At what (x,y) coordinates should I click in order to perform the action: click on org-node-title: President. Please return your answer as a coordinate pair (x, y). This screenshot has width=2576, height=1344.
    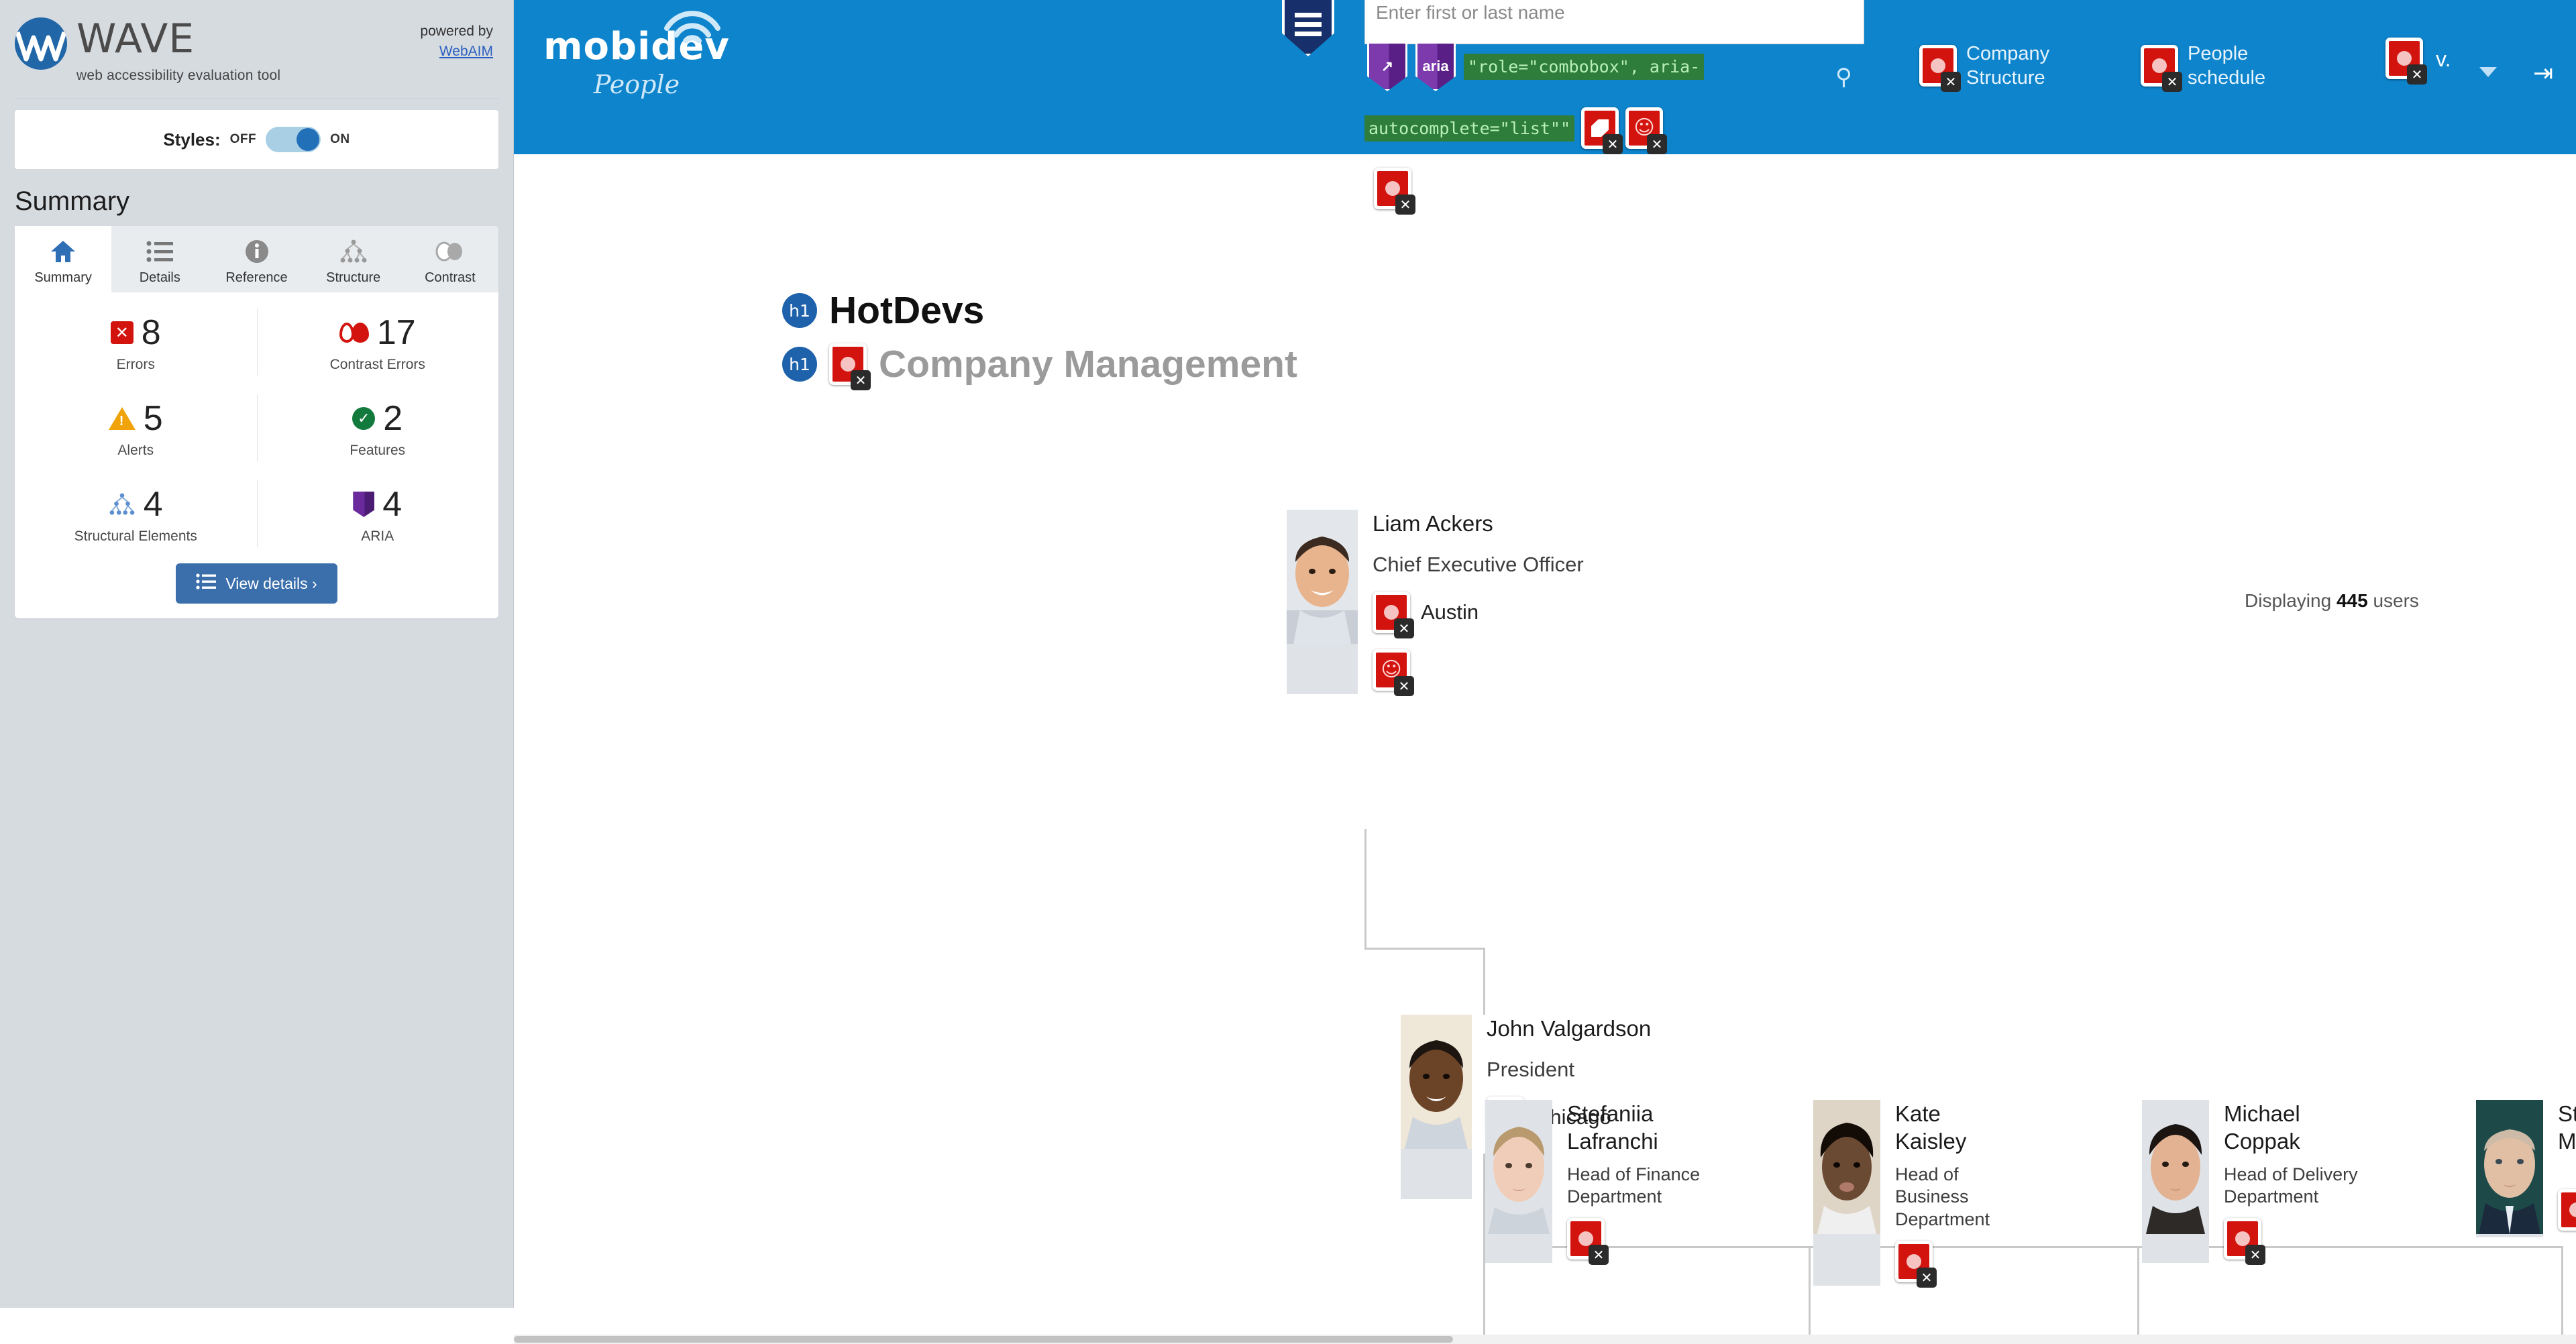
    Looking at the image, I should click on (1530, 1070).